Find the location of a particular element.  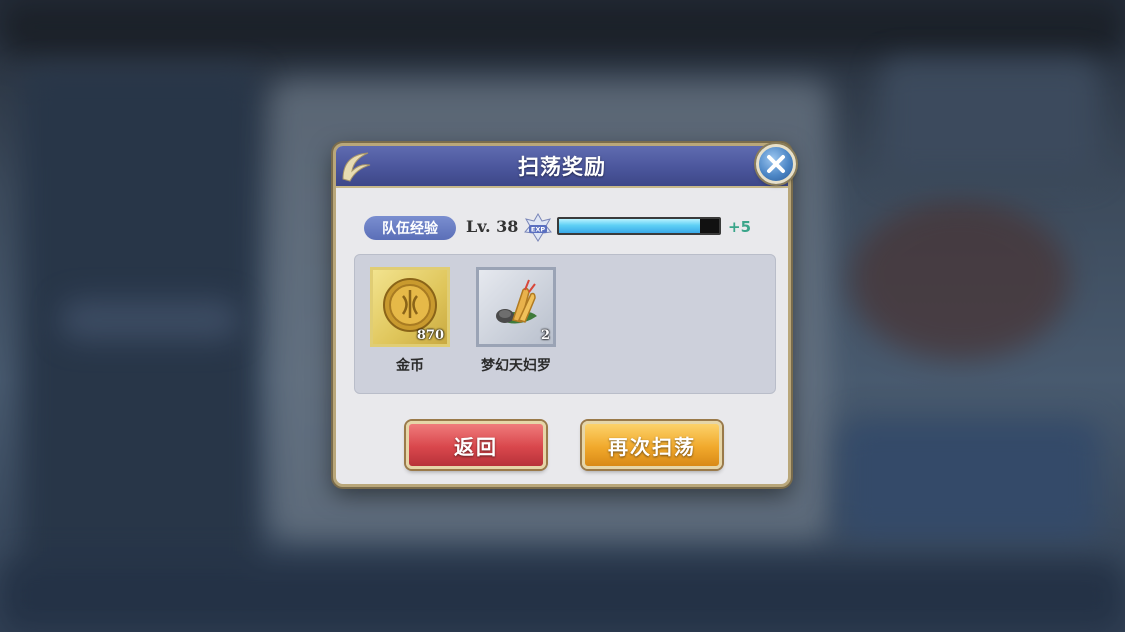

sweep-again-button: 再次扫荡 is located at coordinates (652, 445).